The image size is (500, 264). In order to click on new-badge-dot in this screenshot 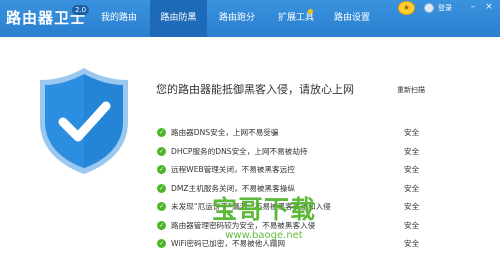, I will do `click(310, 11)`.